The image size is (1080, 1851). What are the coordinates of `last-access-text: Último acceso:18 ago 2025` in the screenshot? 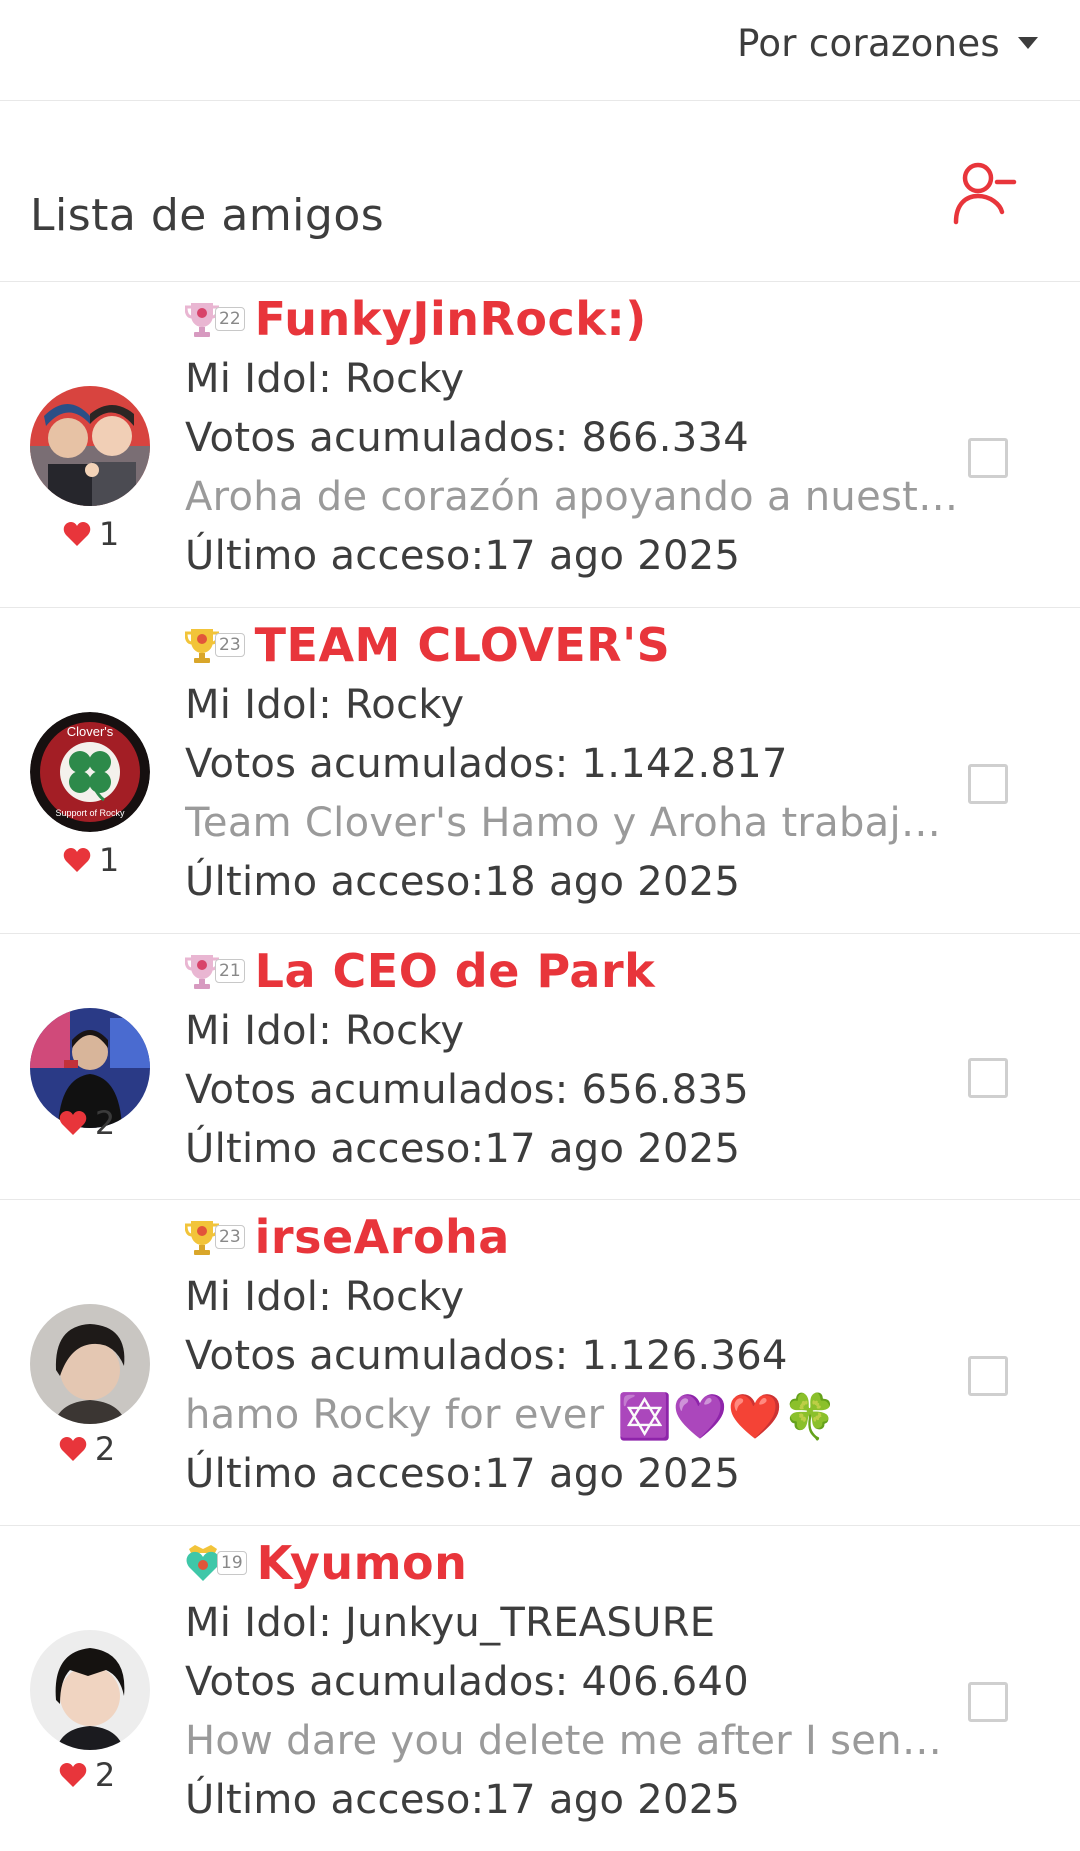 It's located at (463, 882).